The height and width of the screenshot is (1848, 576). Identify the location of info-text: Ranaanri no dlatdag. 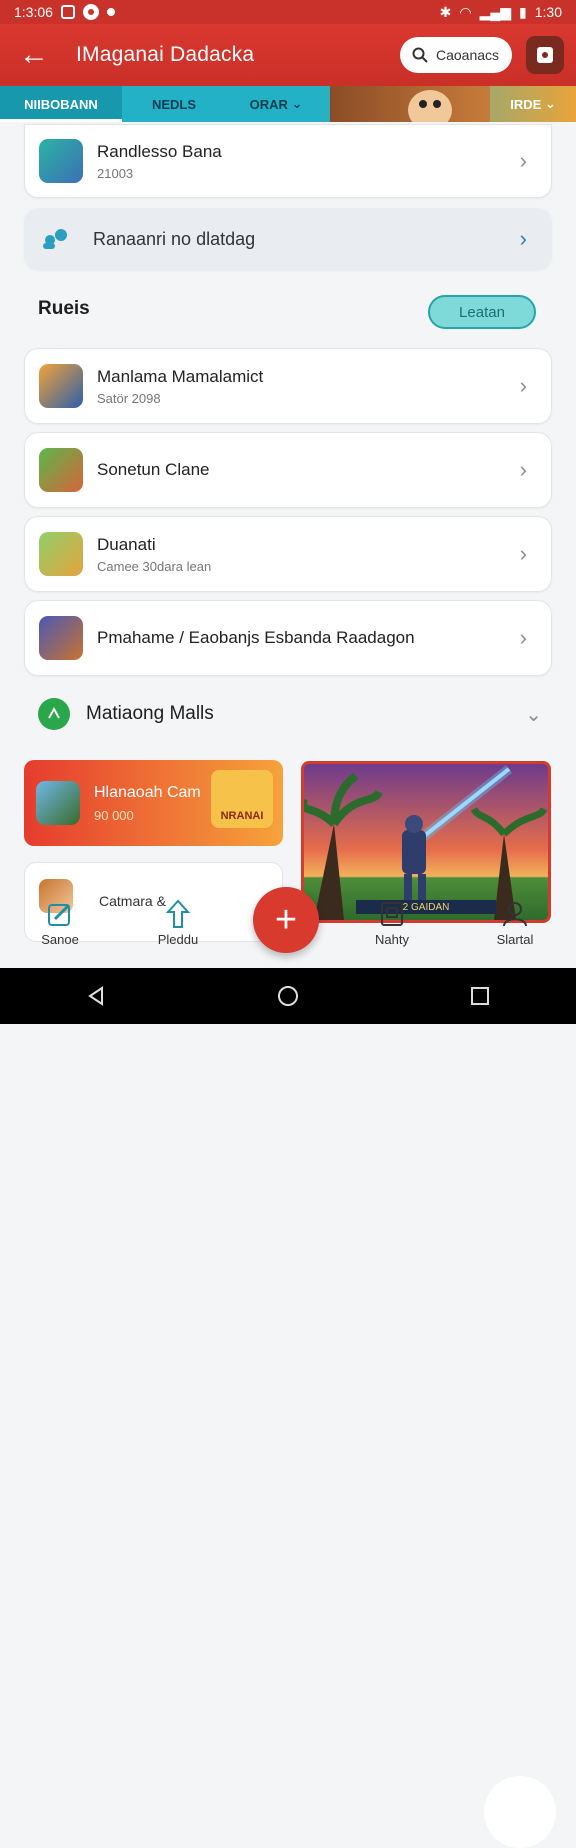
(174, 238).